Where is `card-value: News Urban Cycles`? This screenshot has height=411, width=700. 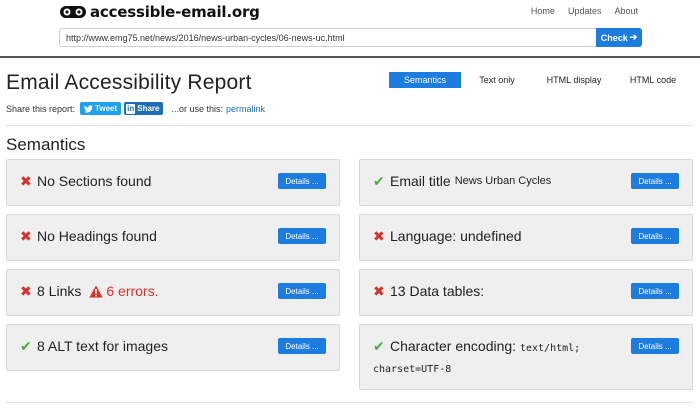 card-value: News Urban Cycles is located at coordinates (503, 181).